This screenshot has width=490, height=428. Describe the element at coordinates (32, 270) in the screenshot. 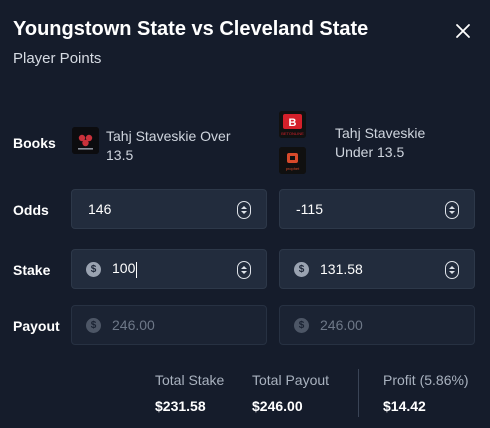

I see `stake-label: Stake` at that location.